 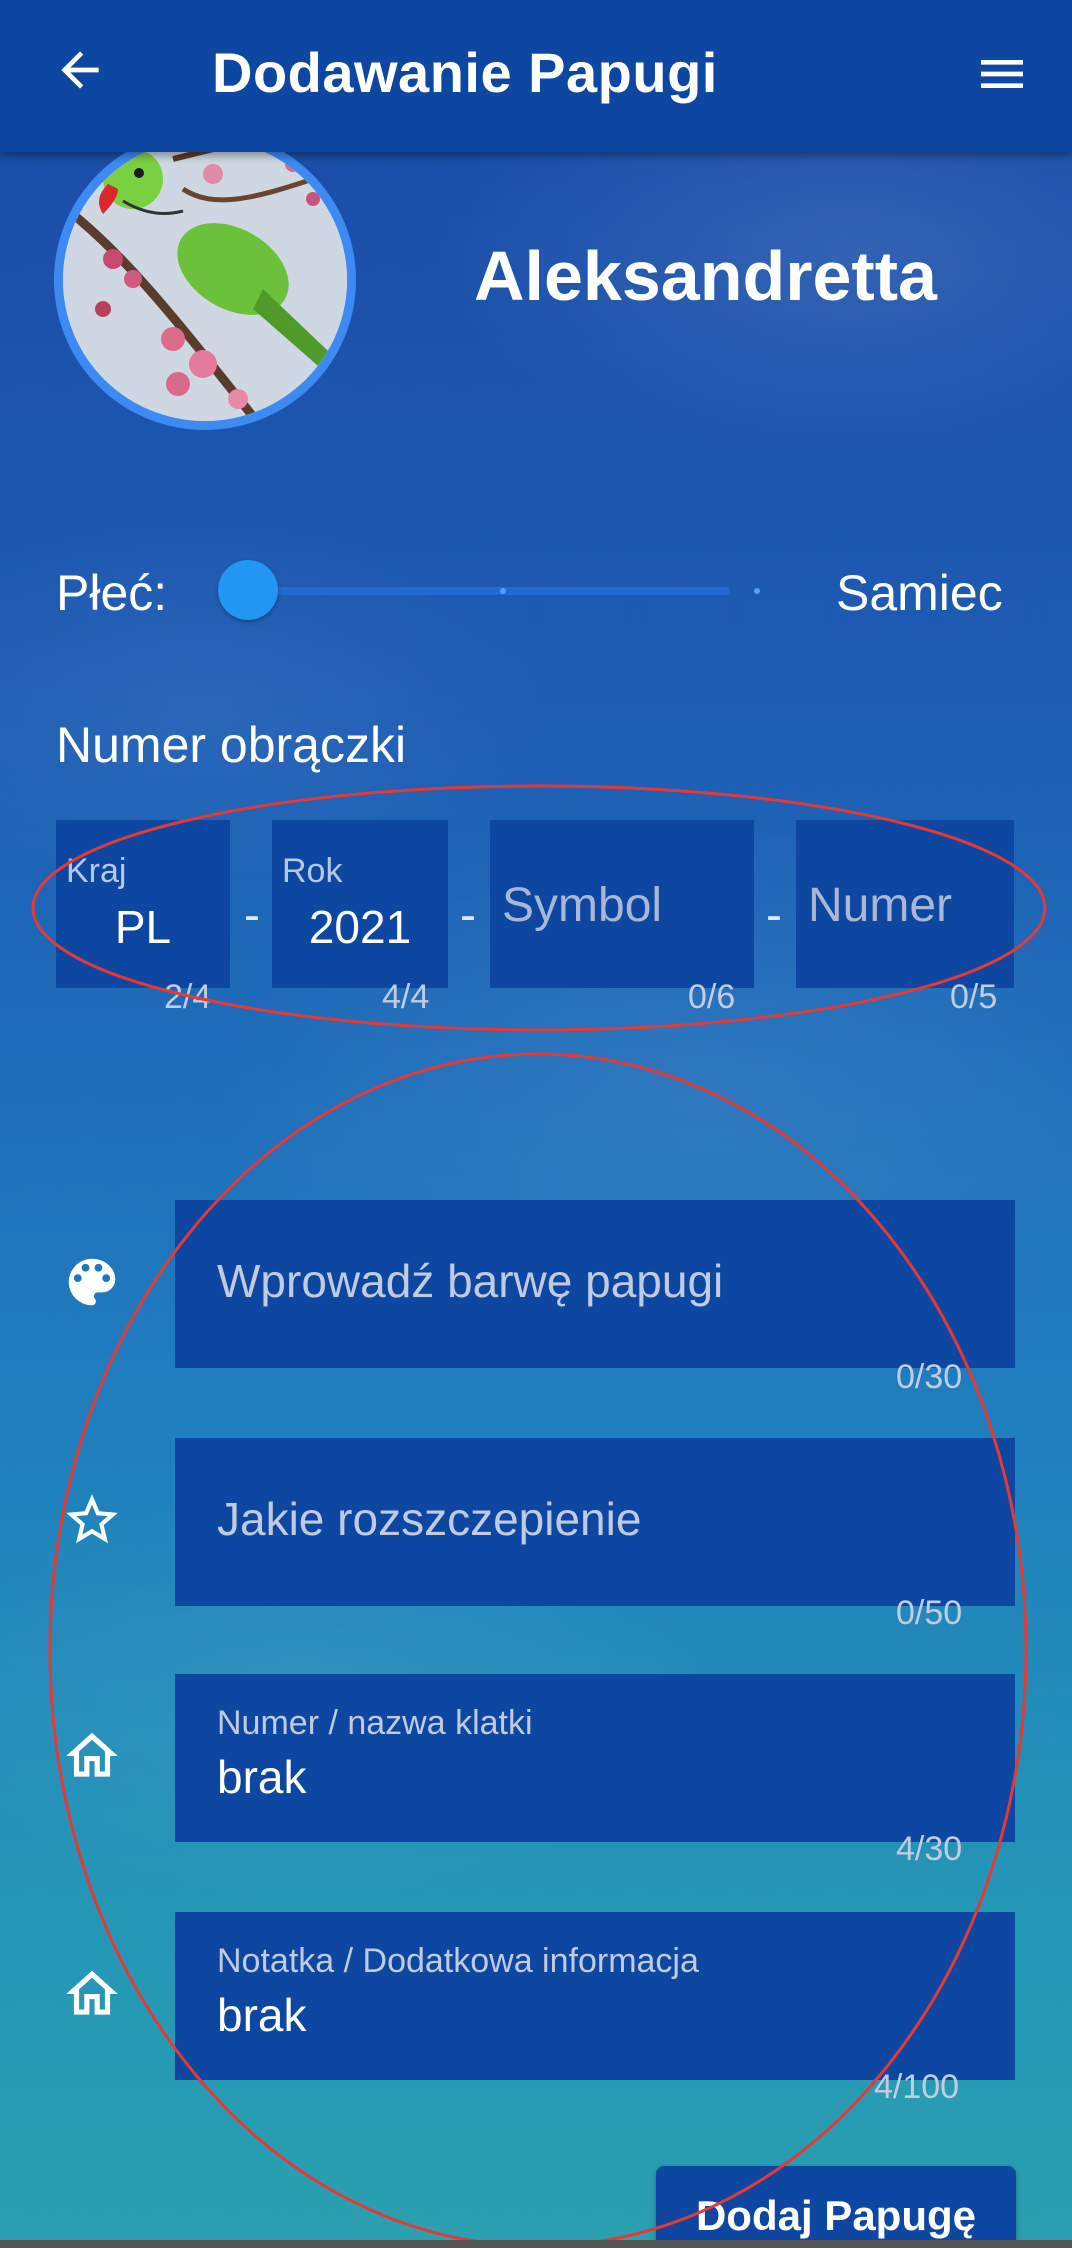 I want to click on ring-number-counter: 0/5, so click(x=974, y=997).